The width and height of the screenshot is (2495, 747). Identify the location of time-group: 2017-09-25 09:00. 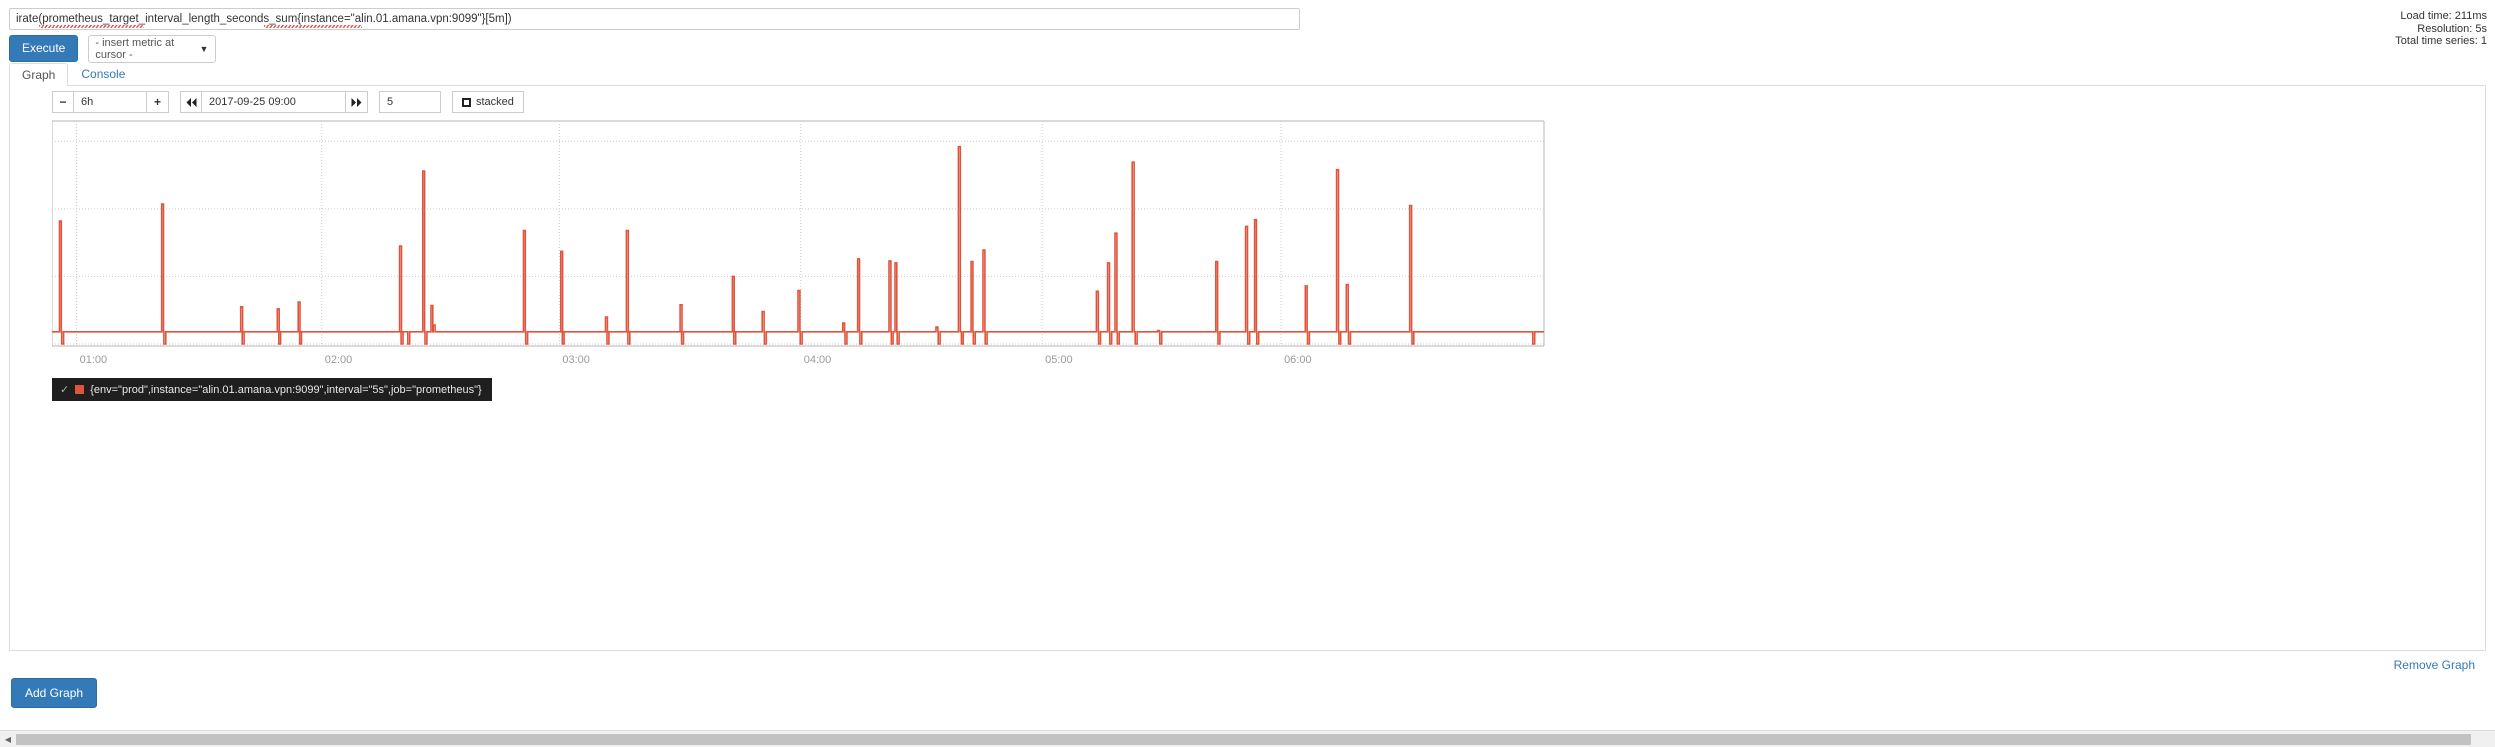
(274, 102).